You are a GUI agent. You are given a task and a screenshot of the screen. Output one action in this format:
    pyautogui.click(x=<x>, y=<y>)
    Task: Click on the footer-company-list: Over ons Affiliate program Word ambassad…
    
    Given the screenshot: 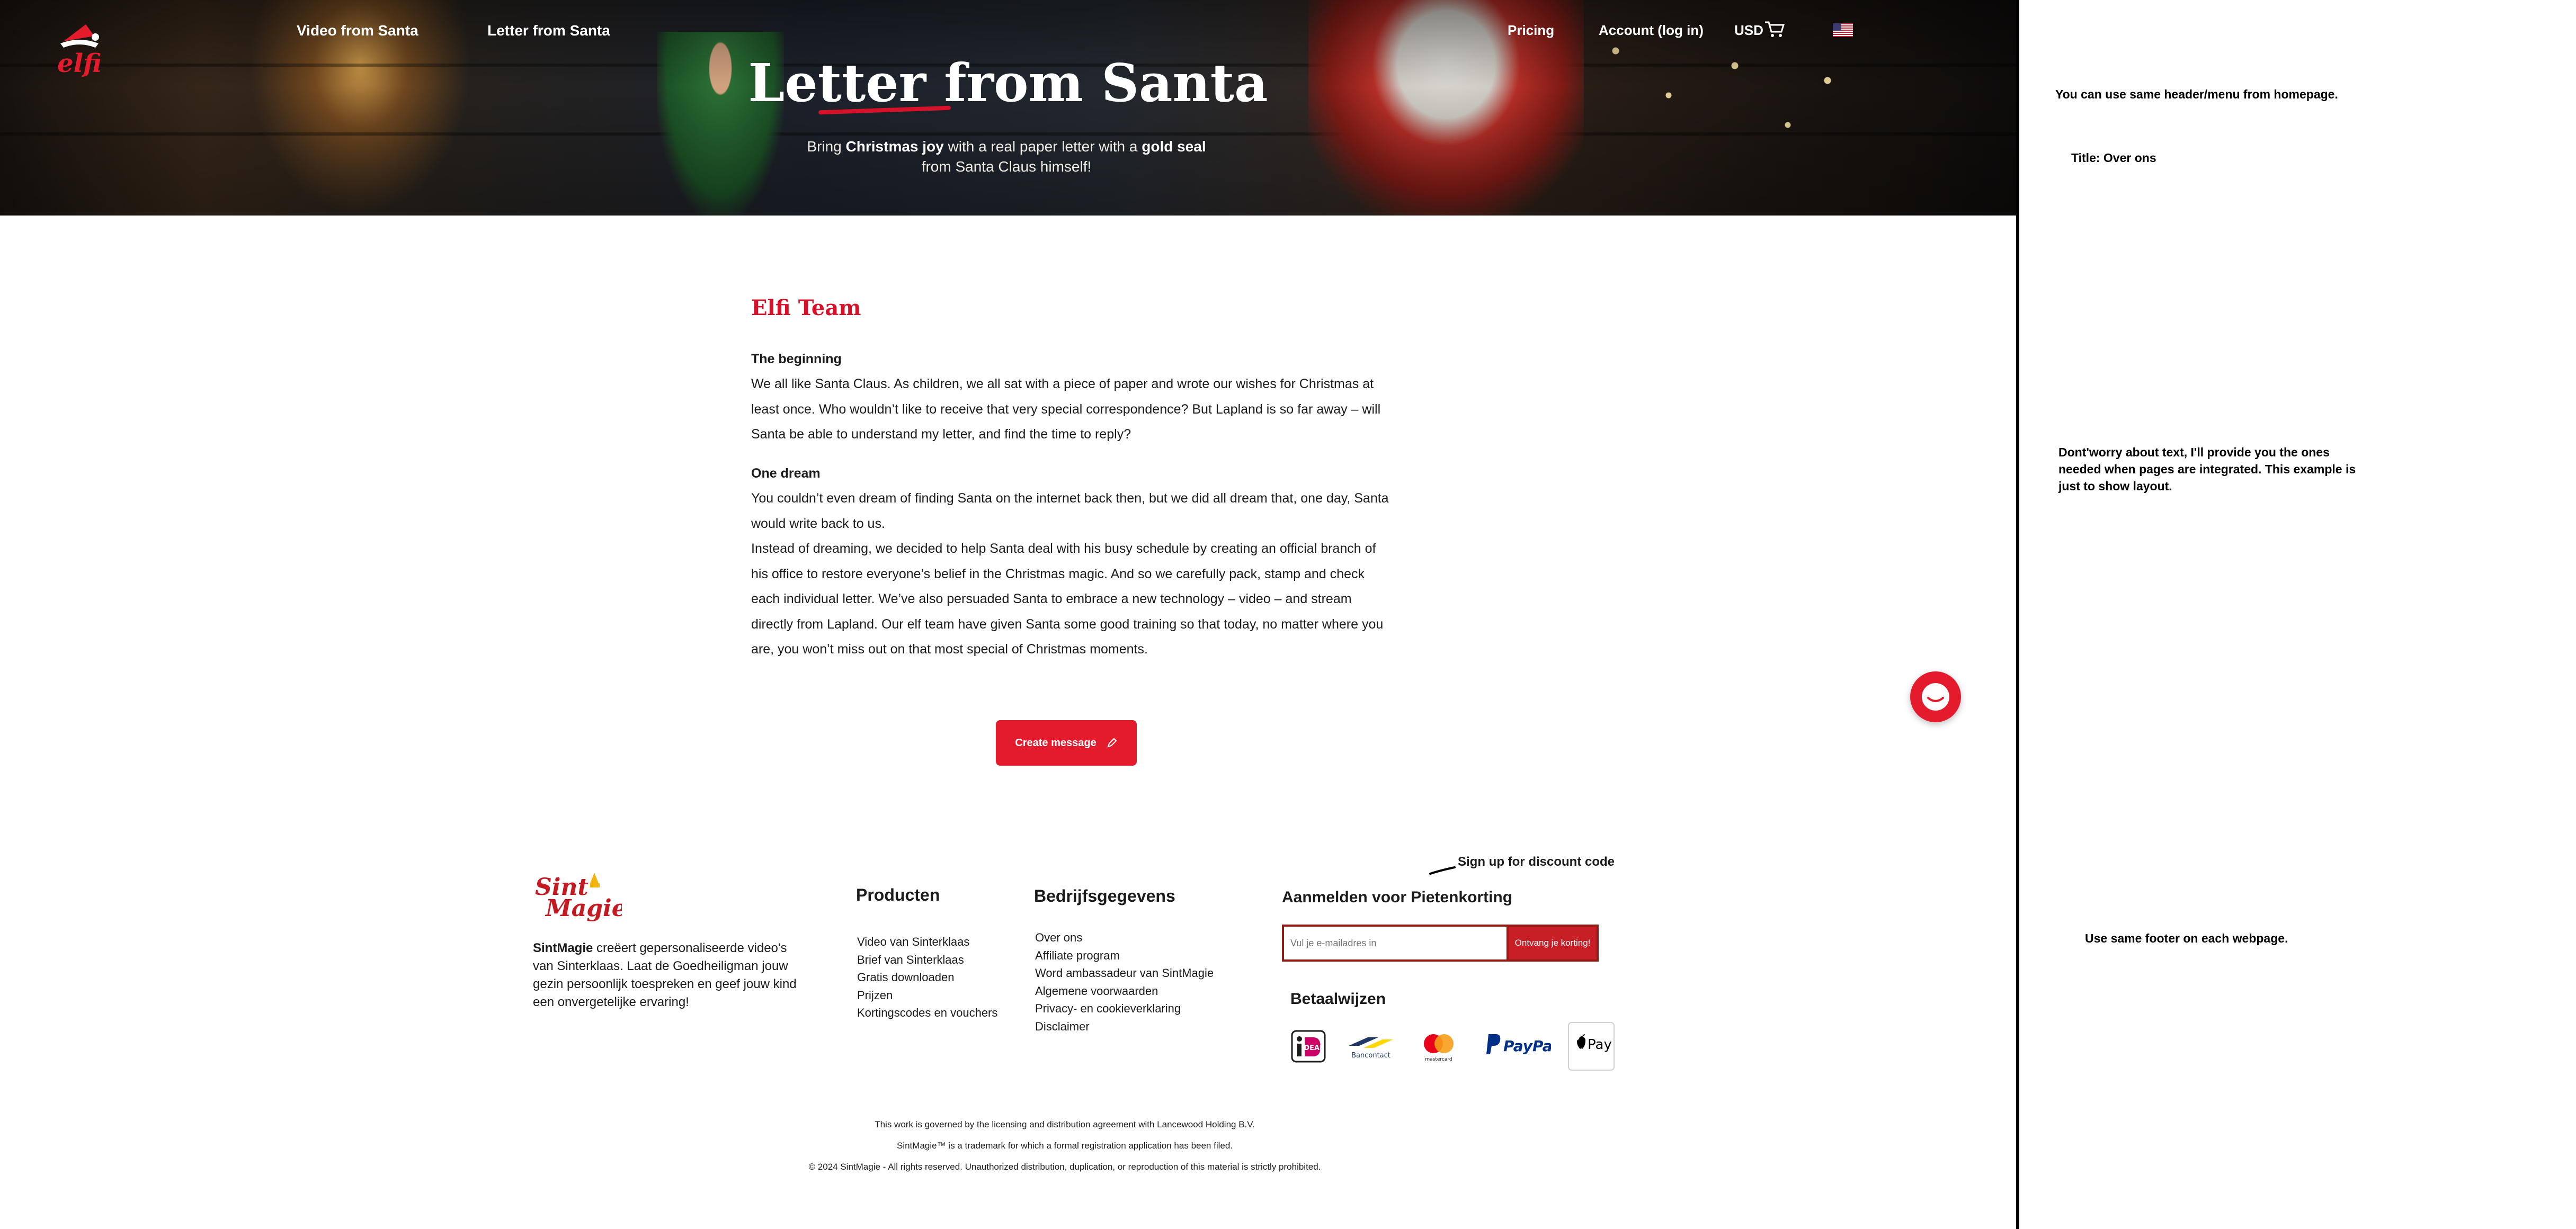 What is the action you would take?
    pyautogui.click(x=1125, y=982)
    